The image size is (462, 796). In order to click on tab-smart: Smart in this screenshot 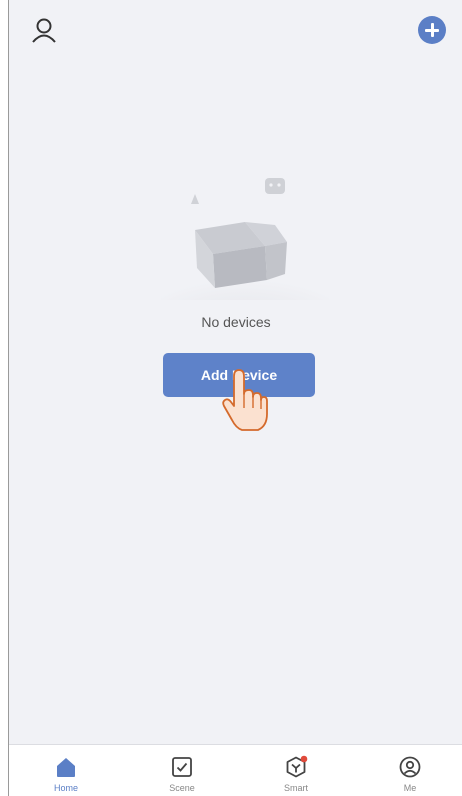, I will do `click(296, 773)`.